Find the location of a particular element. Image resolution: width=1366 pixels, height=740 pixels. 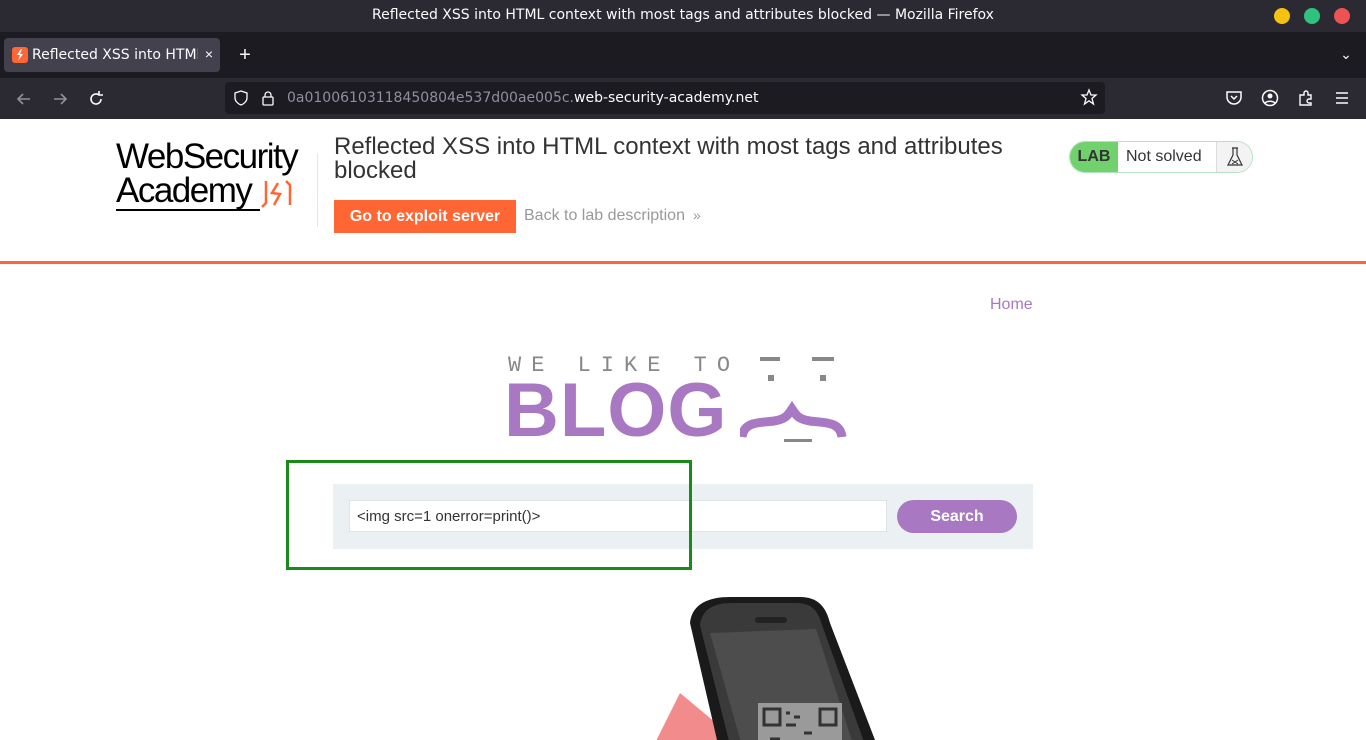

back-arrow-icon is located at coordinates (23, 99).